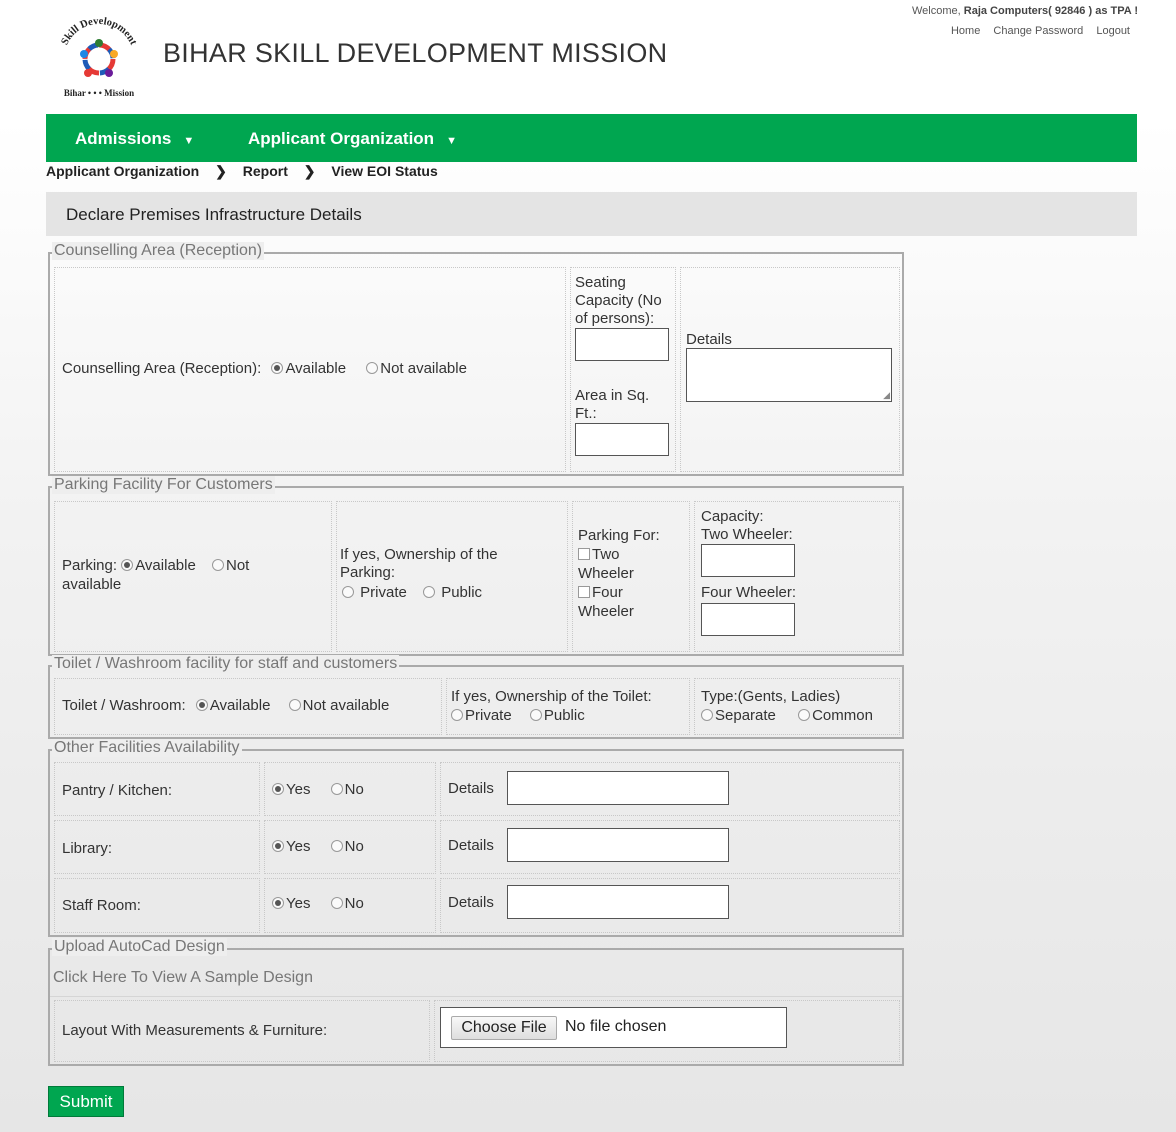 This screenshot has height=1132, width=1176. I want to click on option-label: Not available, so click(423, 368).